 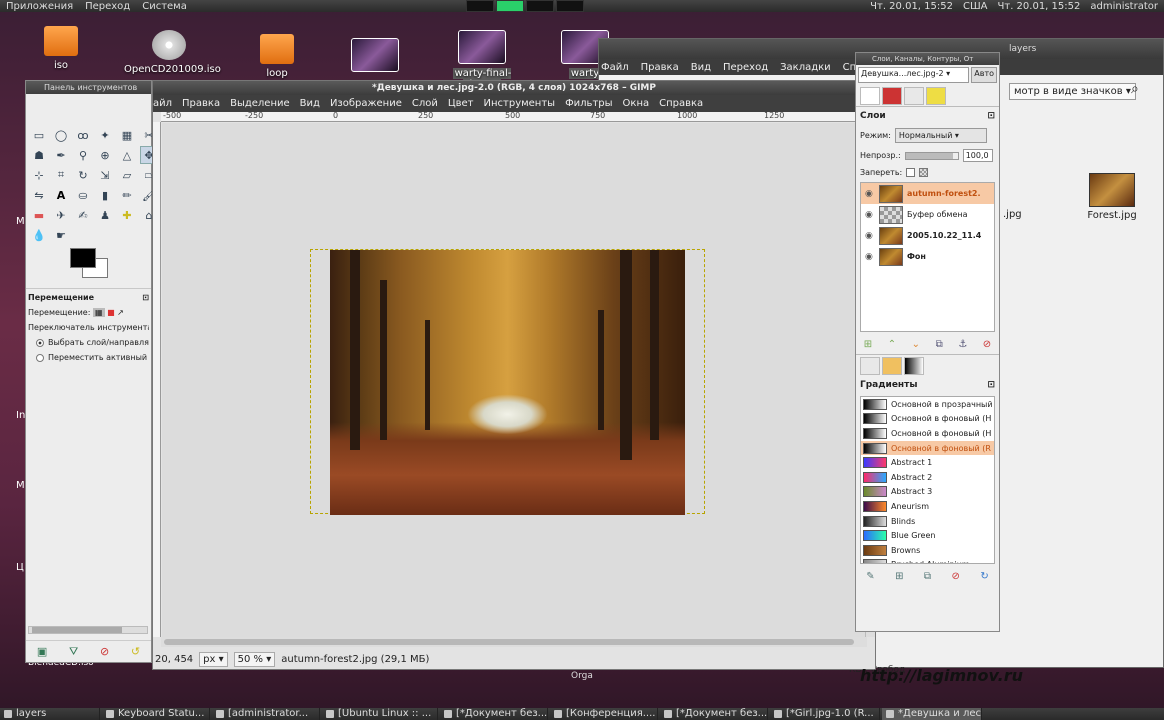 What do you see at coordinates (461, 103) in the screenshot?
I see `menu-colors: Цвет` at bounding box center [461, 103].